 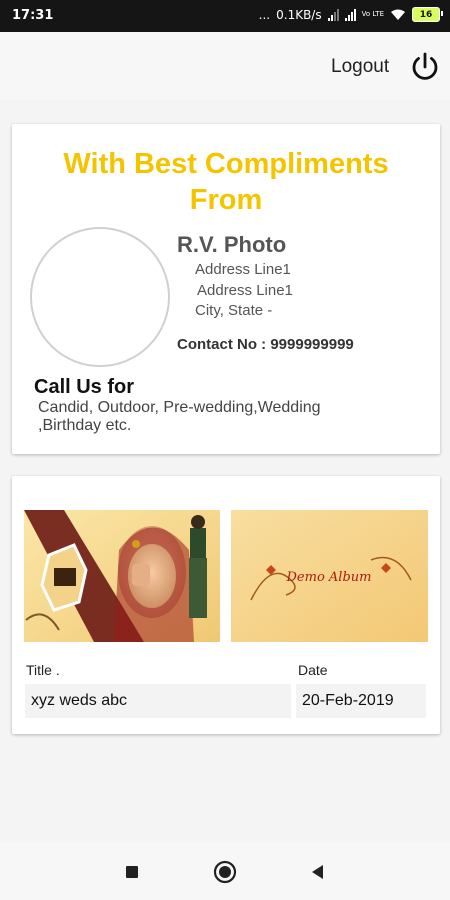 What do you see at coordinates (84, 387) in the screenshot?
I see `call-us-title: Call Us for` at bounding box center [84, 387].